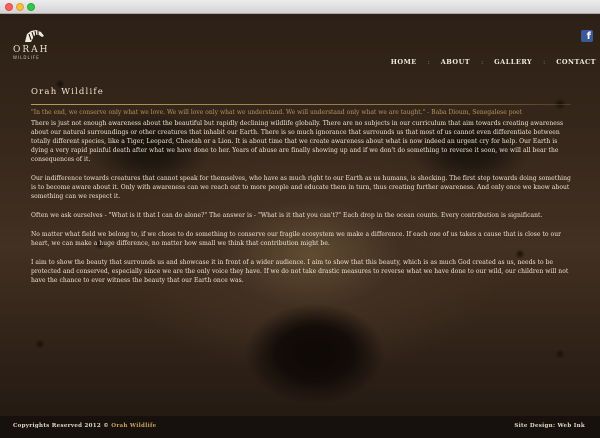 The height and width of the screenshot is (438, 600). I want to click on window-titlebar, so click(300, 7).